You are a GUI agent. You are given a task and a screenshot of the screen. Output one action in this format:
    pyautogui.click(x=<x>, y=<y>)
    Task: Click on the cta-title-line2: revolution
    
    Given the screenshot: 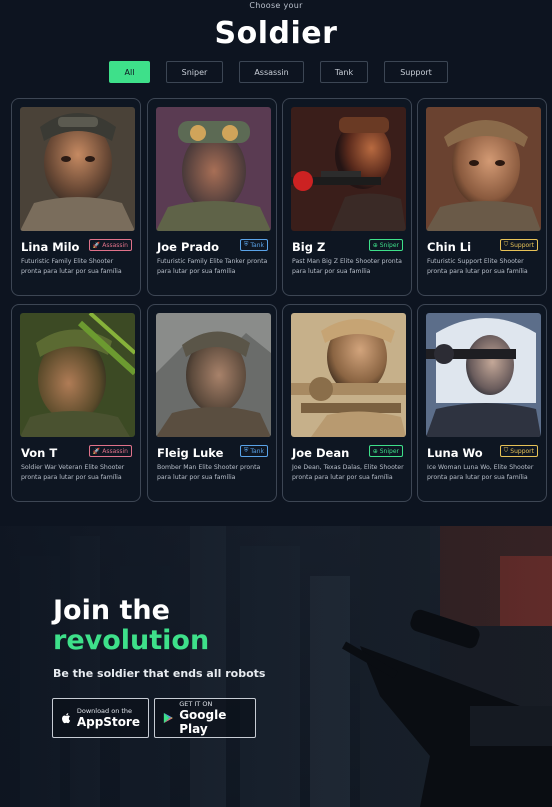 What is the action you would take?
    pyautogui.click(x=131, y=640)
    